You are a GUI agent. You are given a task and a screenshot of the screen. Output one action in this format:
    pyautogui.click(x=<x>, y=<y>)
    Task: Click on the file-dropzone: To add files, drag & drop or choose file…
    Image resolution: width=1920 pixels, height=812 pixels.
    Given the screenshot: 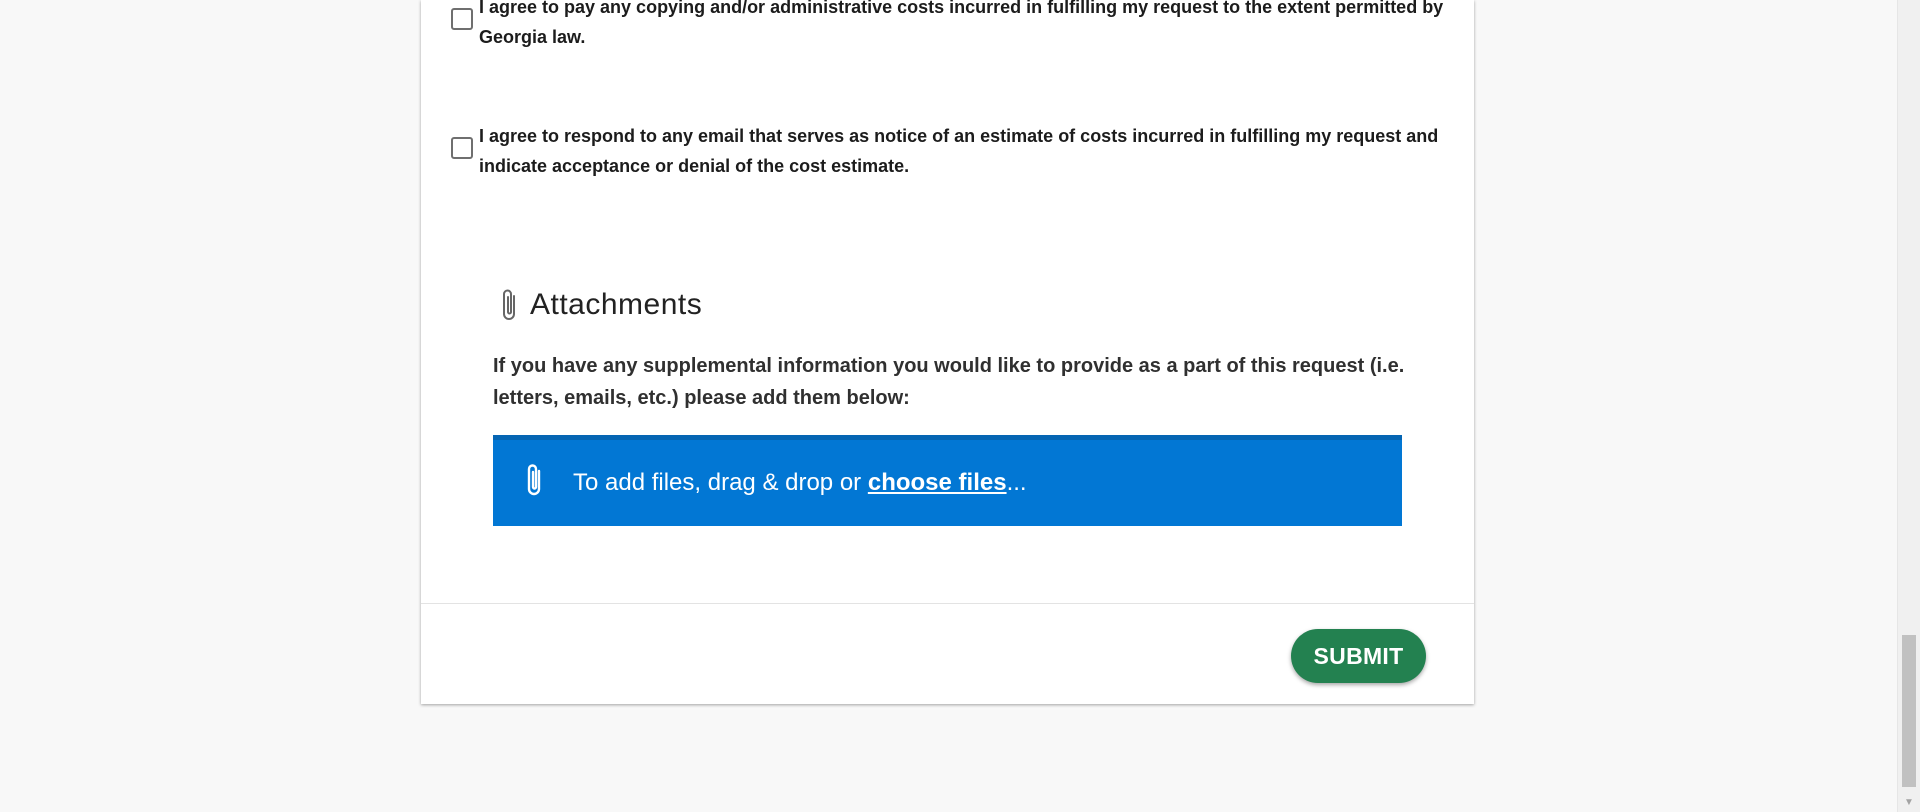 What is the action you would take?
    pyautogui.click(x=947, y=480)
    